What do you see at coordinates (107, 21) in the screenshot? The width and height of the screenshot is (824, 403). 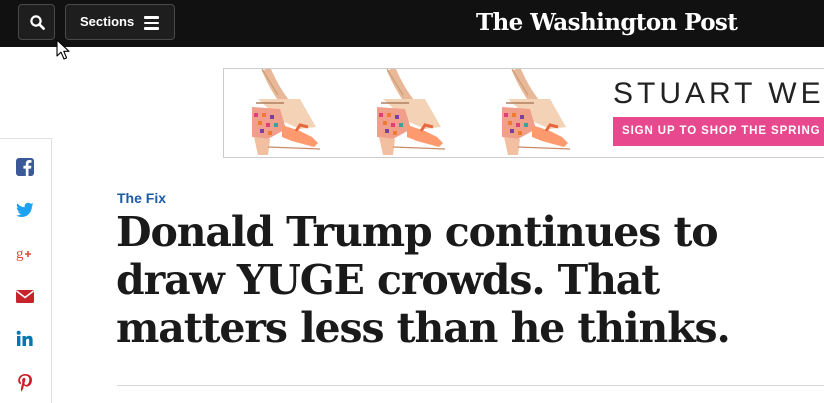 I see `sections-label: Sections` at bounding box center [107, 21].